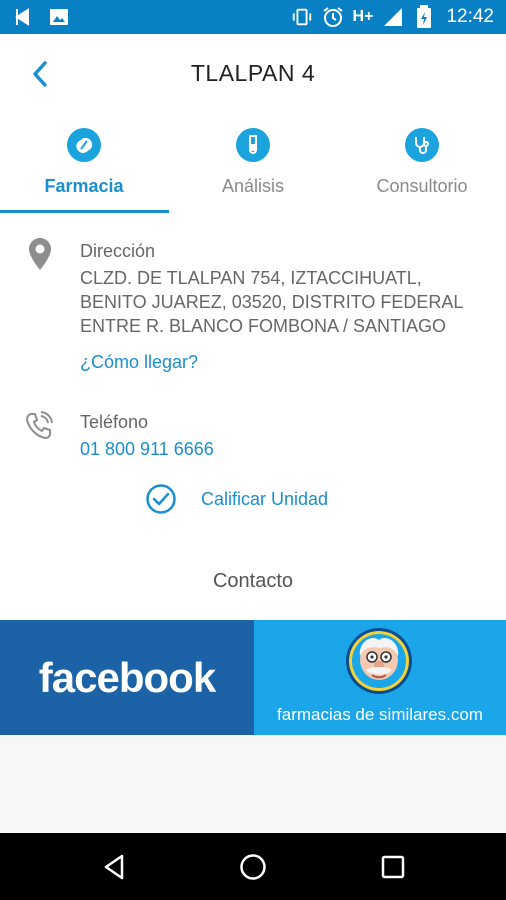  What do you see at coordinates (161, 499) in the screenshot?
I see `check-circle-icon` at bounding box center [161, 499].